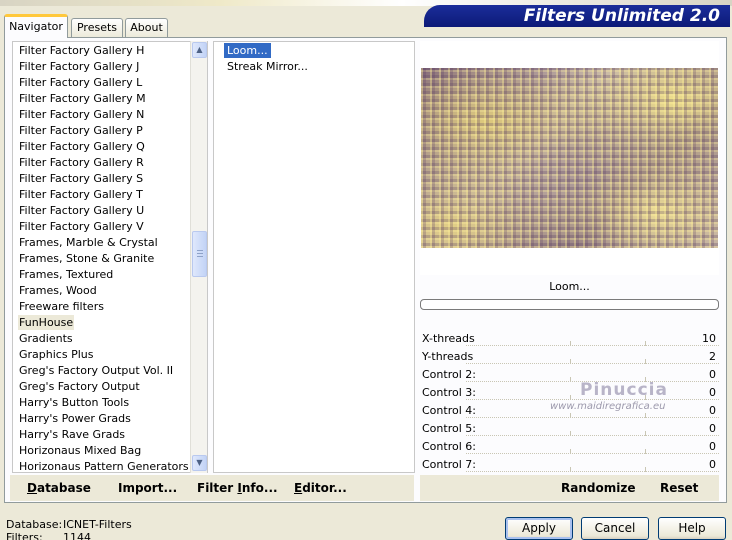 The height and width of the screenshot is (540, 732). I want to click on control-7: Control 7: 0, so click(569, 465).